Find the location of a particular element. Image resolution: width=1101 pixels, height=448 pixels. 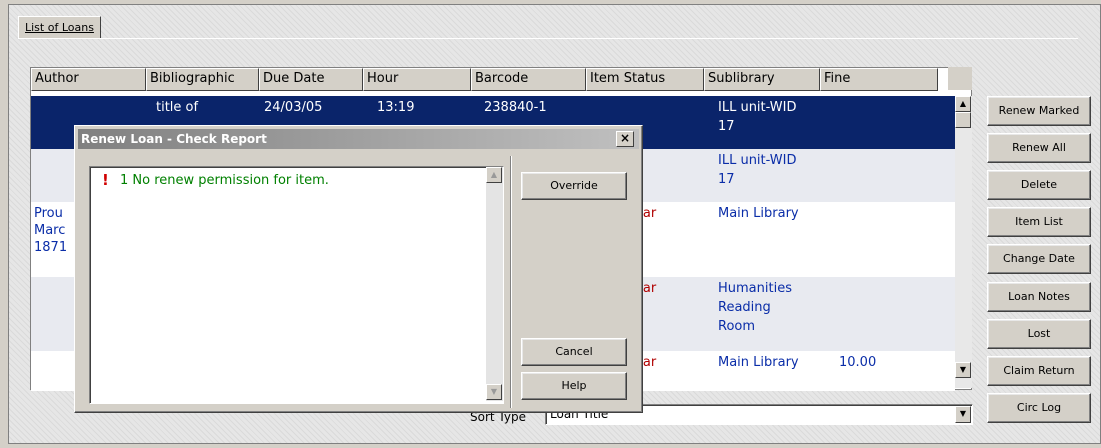

column-header: Bibliographic is located at coordinates (202, 79).